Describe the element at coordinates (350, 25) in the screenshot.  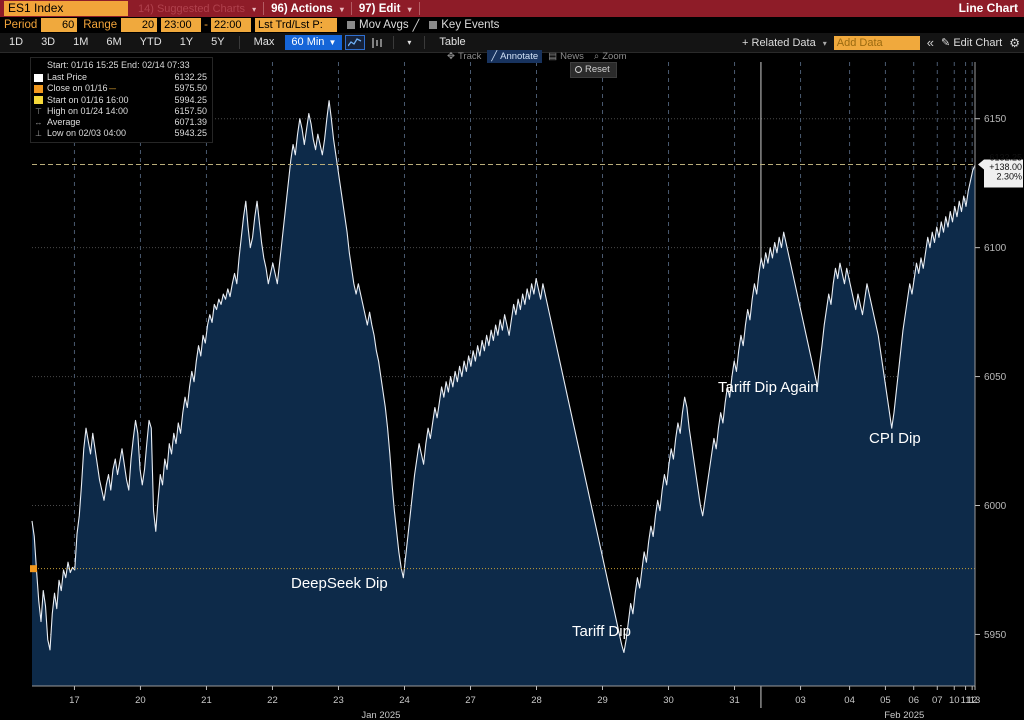
I see `mov-avgs-checkbox` at that location.